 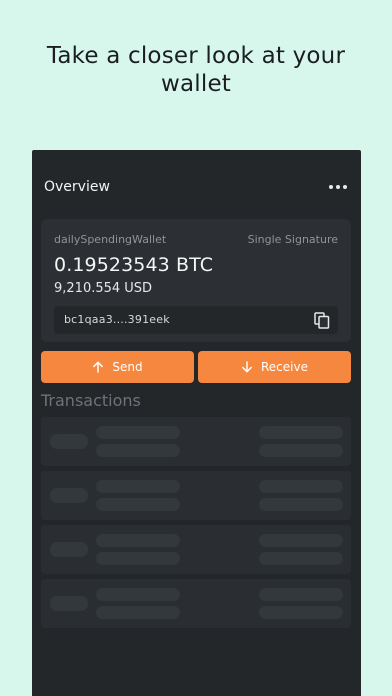 I want to click on promo-headline-line-2: wallet, so click(x=196, y=84).